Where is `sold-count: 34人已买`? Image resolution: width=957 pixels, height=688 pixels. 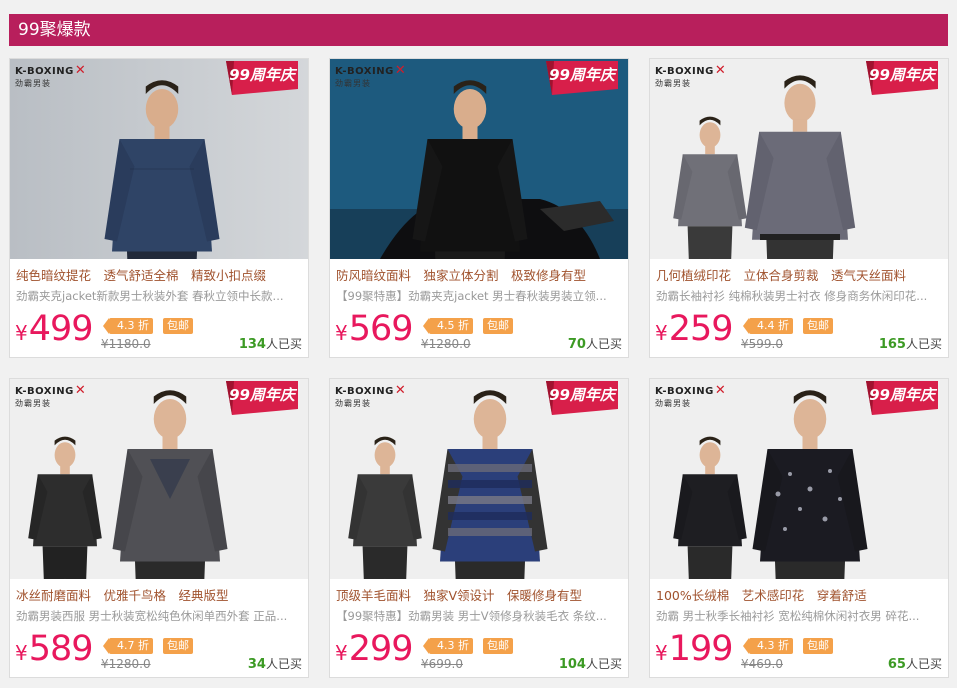 sold-count: 34人已买 is located at coordinates (275, 663).